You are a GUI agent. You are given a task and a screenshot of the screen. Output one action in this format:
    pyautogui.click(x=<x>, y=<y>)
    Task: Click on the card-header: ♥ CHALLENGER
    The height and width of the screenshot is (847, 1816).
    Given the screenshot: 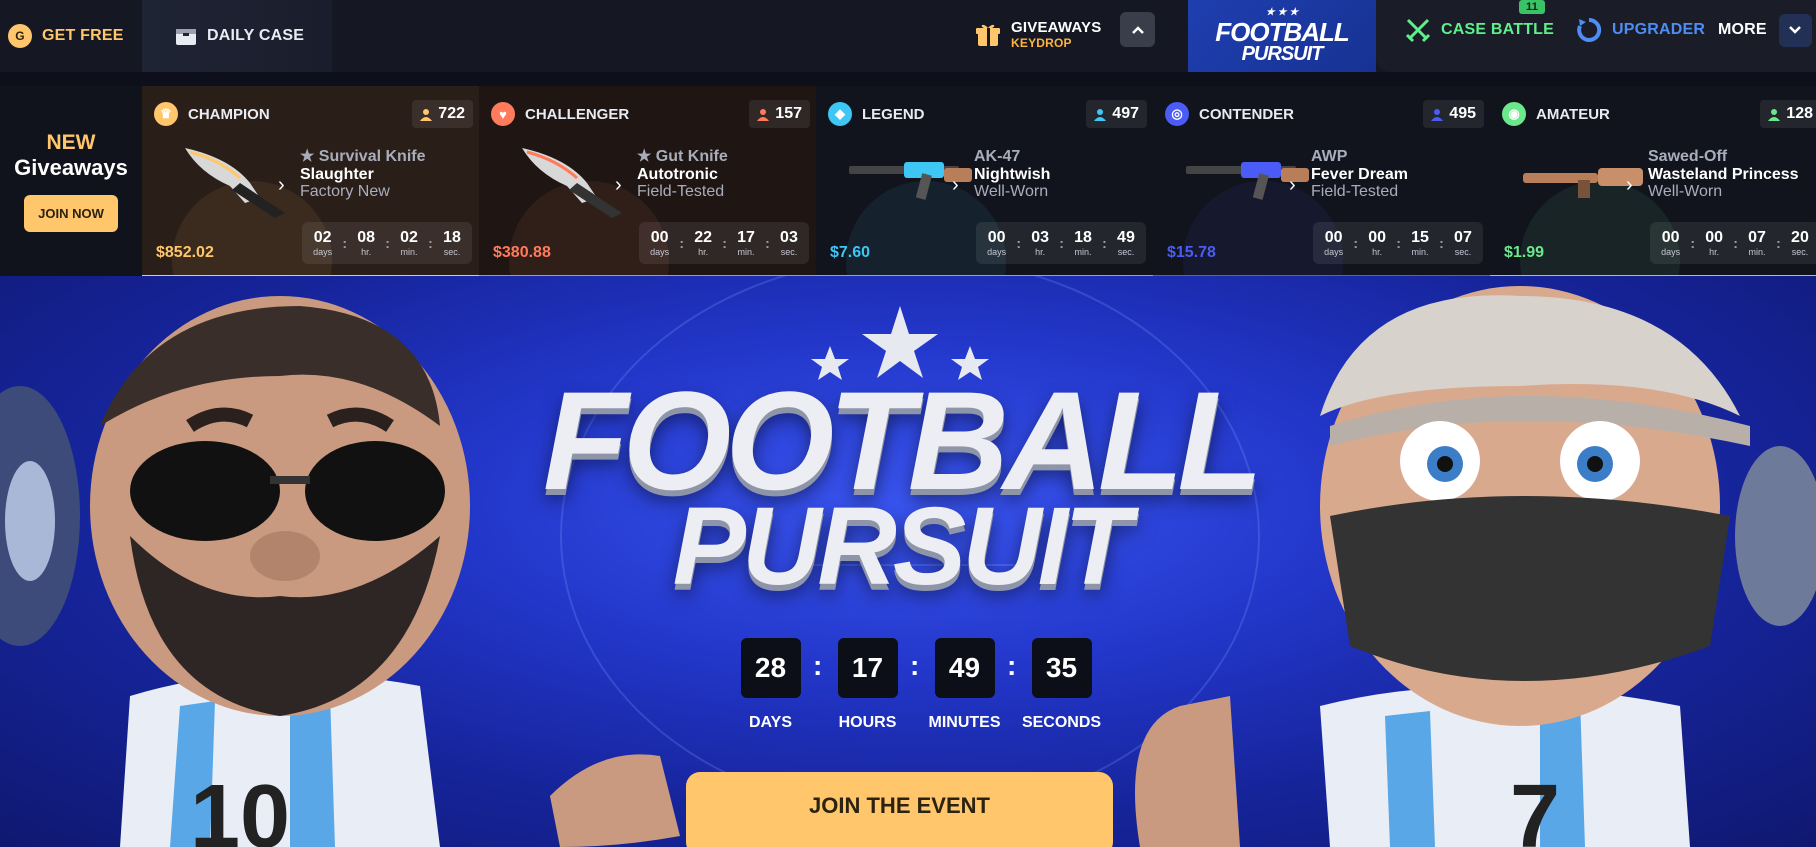 What is the action you would take?
    pyautogui.click(x=560, y=114)
    